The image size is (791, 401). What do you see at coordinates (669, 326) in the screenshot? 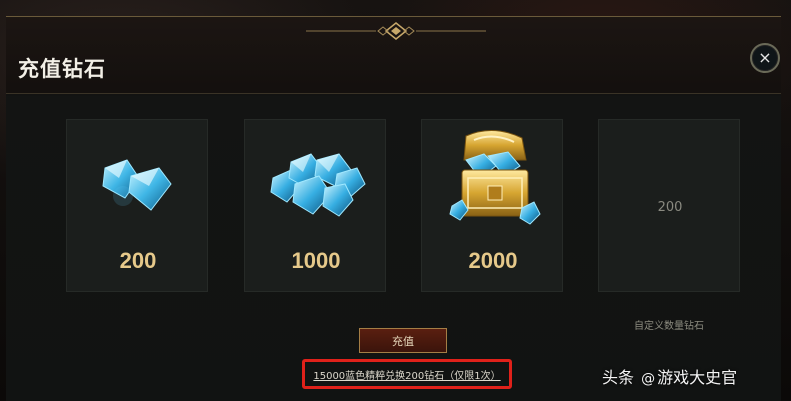
I see `custom-amount-label: 自定义数量钻石` at bounding box center [669, 326].